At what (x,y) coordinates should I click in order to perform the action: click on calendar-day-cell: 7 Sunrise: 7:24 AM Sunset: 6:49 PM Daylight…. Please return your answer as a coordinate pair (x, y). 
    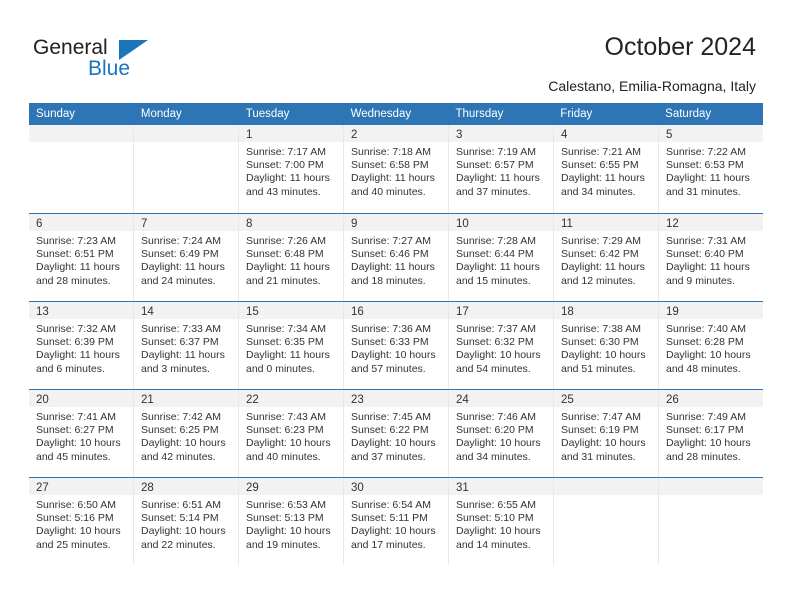
    Looking at the image, I should click on (186, 257).